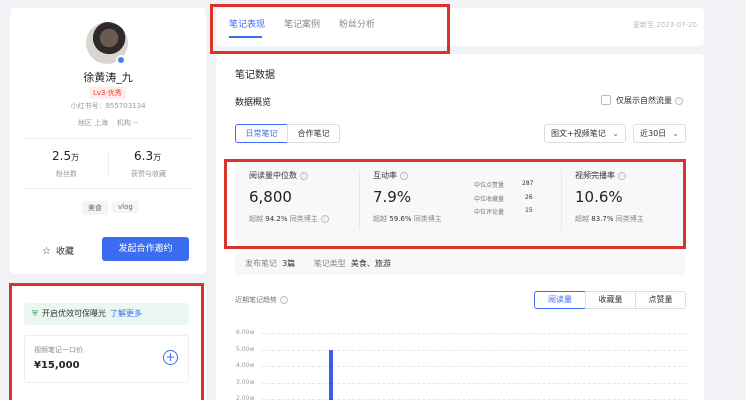 Image resolution: width=746 pixels, height=400 pixels. Describe the element at coordinates (148, 156) in the screenshot. I see `likes-count: 6.3万` at that location.